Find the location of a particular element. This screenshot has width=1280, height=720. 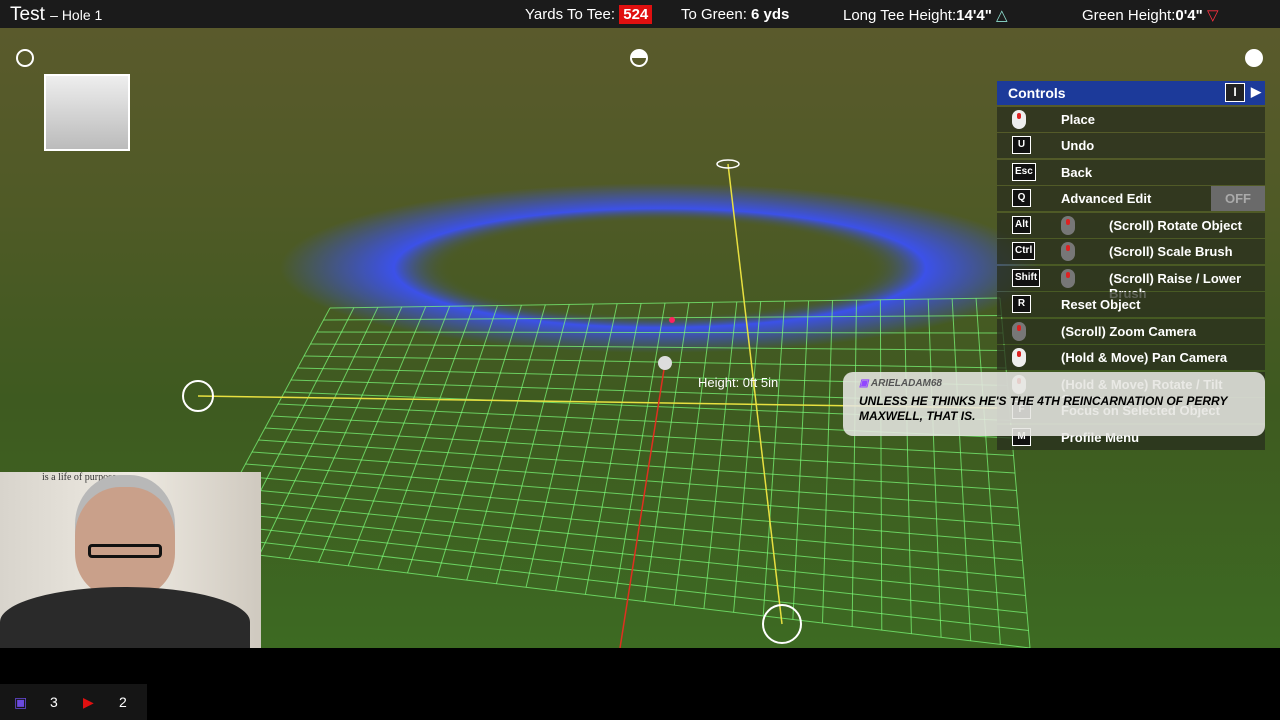

control-row: Ctrl (Scroll) Scale Brush is located at coordinates (1131, 251).